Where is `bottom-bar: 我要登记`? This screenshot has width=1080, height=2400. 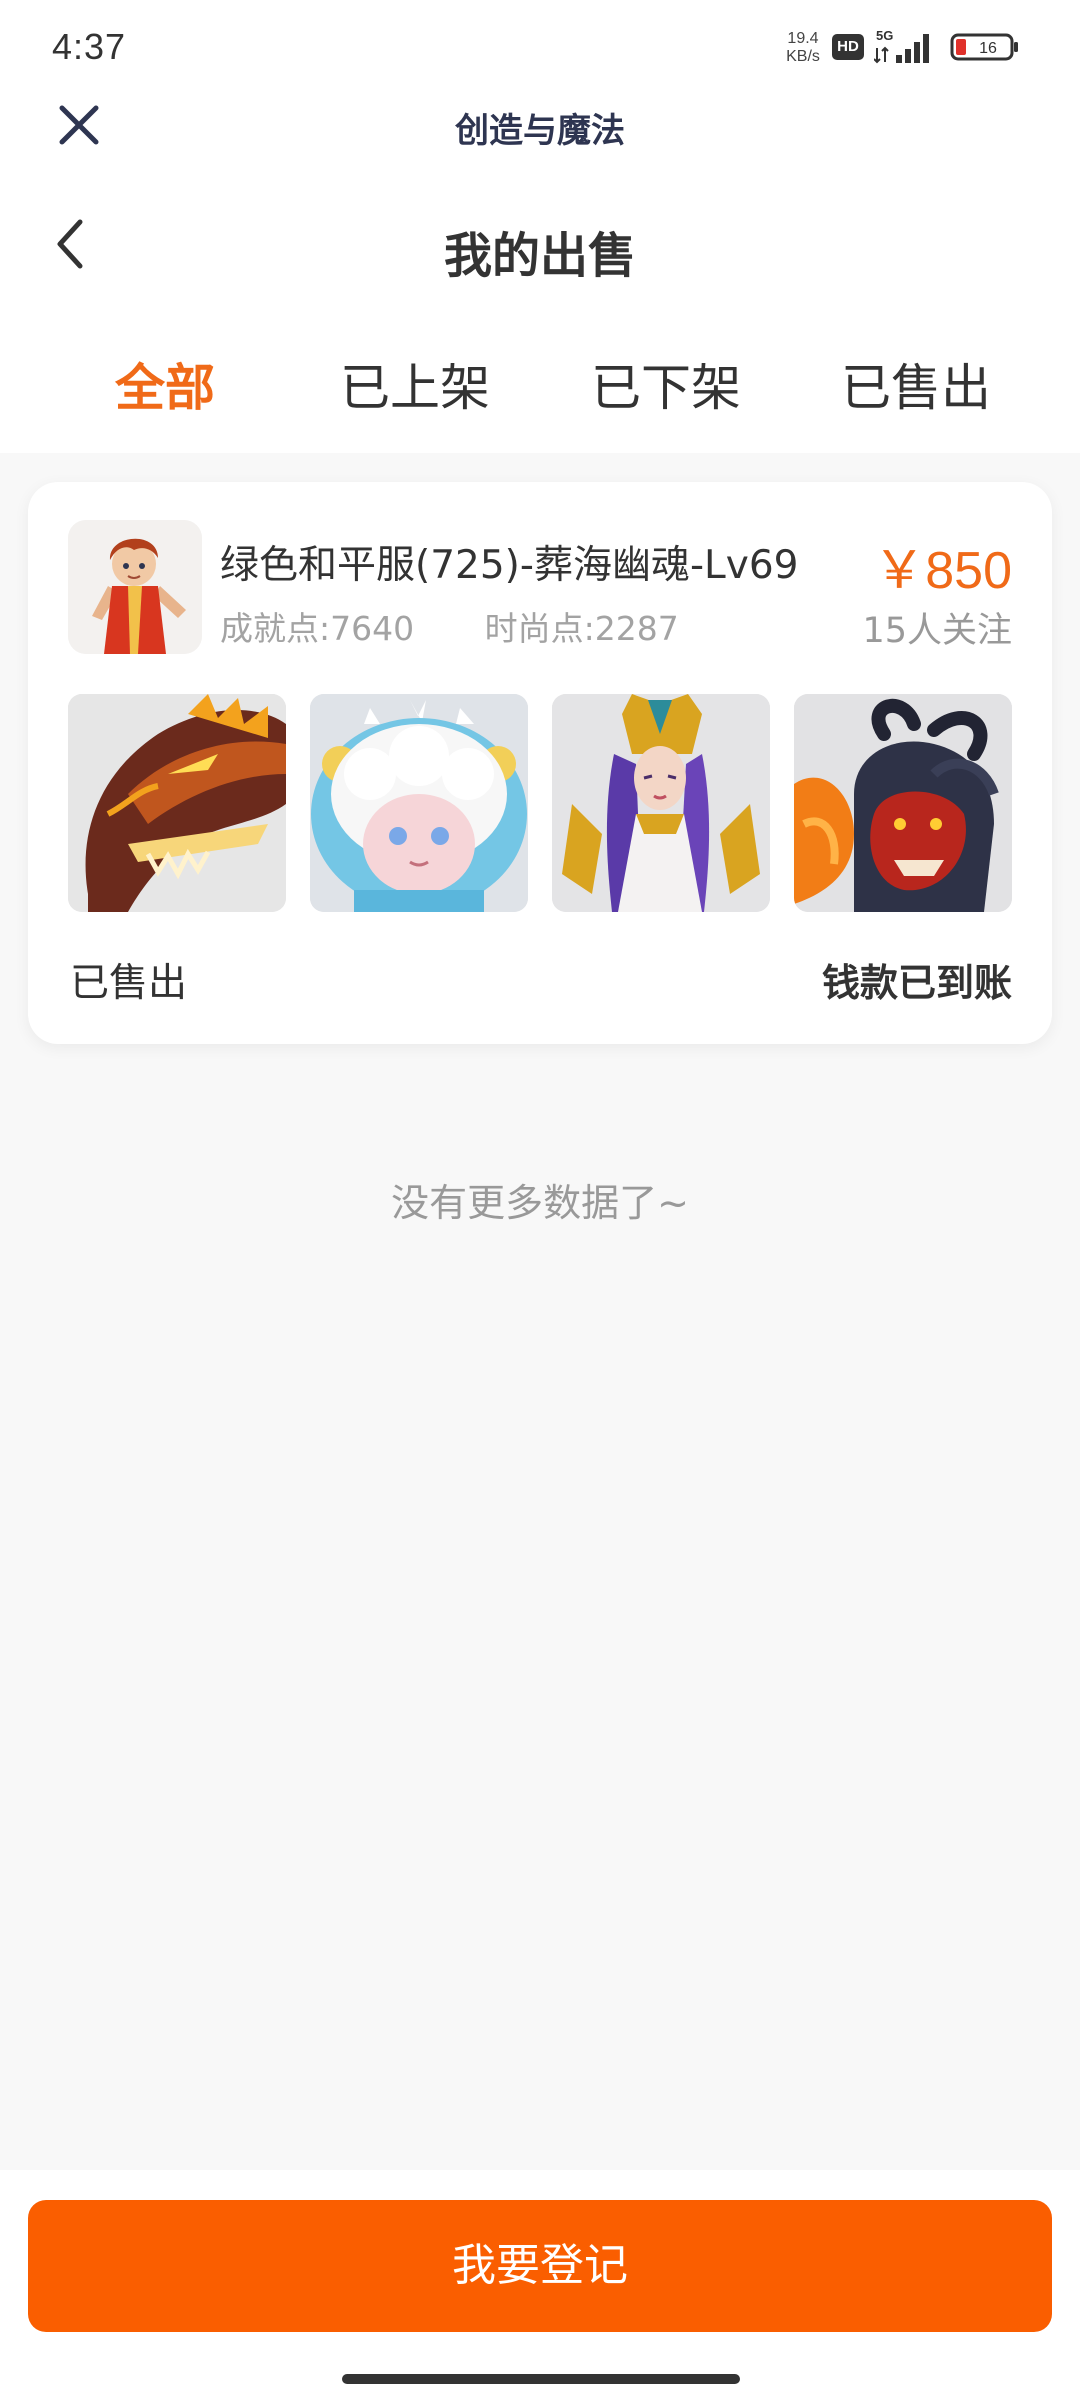 bottom-bar: 我要登记 is located at coordinates (540, 2285).